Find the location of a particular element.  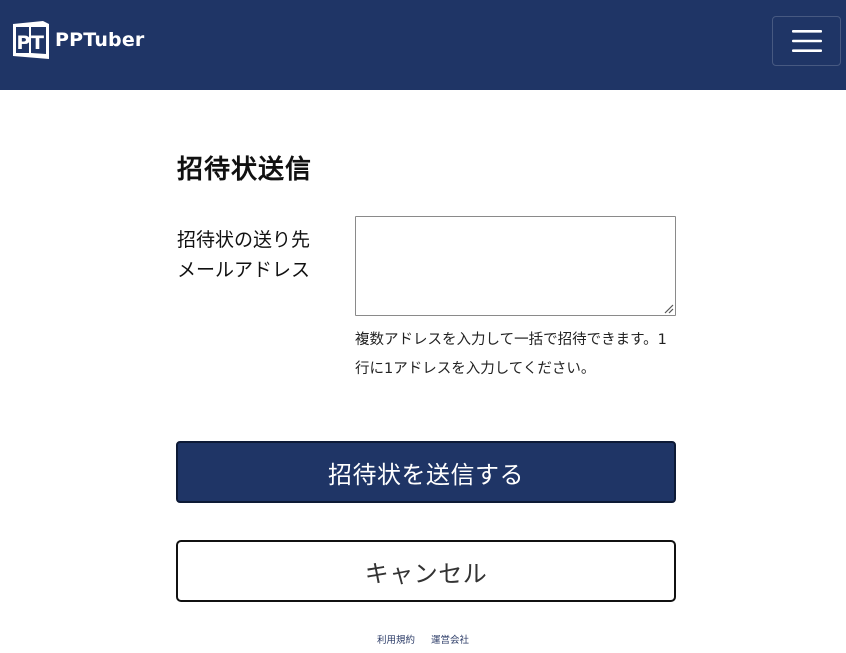

hamburger-menu-icon is located at coordinates (806, 41).